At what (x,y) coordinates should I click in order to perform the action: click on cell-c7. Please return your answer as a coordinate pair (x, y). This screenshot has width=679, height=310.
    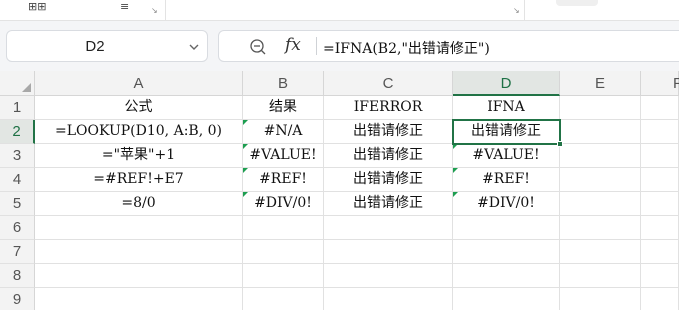
    Looking at the image, I should click on (388, 252).